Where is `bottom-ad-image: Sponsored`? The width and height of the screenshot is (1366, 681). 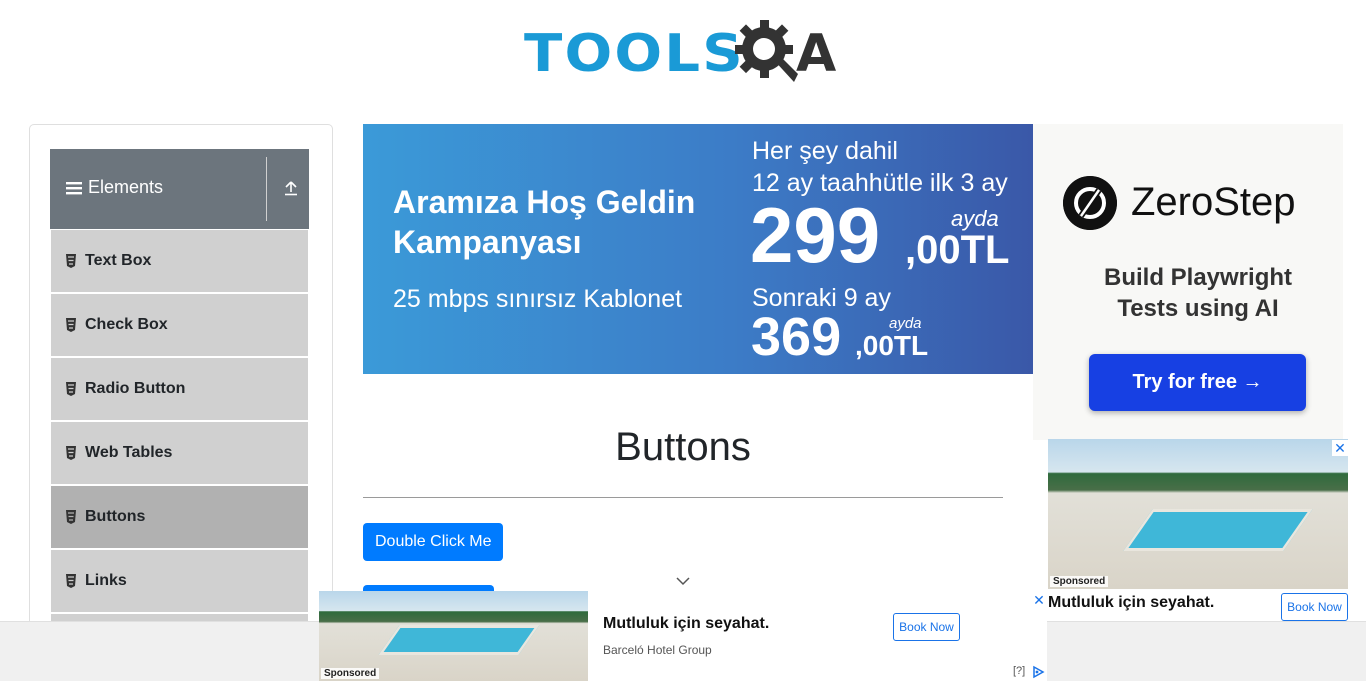 bottom-ad-image: Sponsored is located at coordinates (453, 636).